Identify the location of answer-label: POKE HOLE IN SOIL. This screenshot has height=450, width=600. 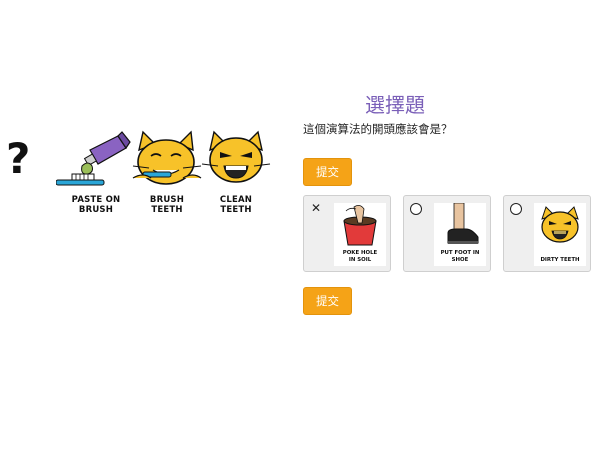
(360, 256).